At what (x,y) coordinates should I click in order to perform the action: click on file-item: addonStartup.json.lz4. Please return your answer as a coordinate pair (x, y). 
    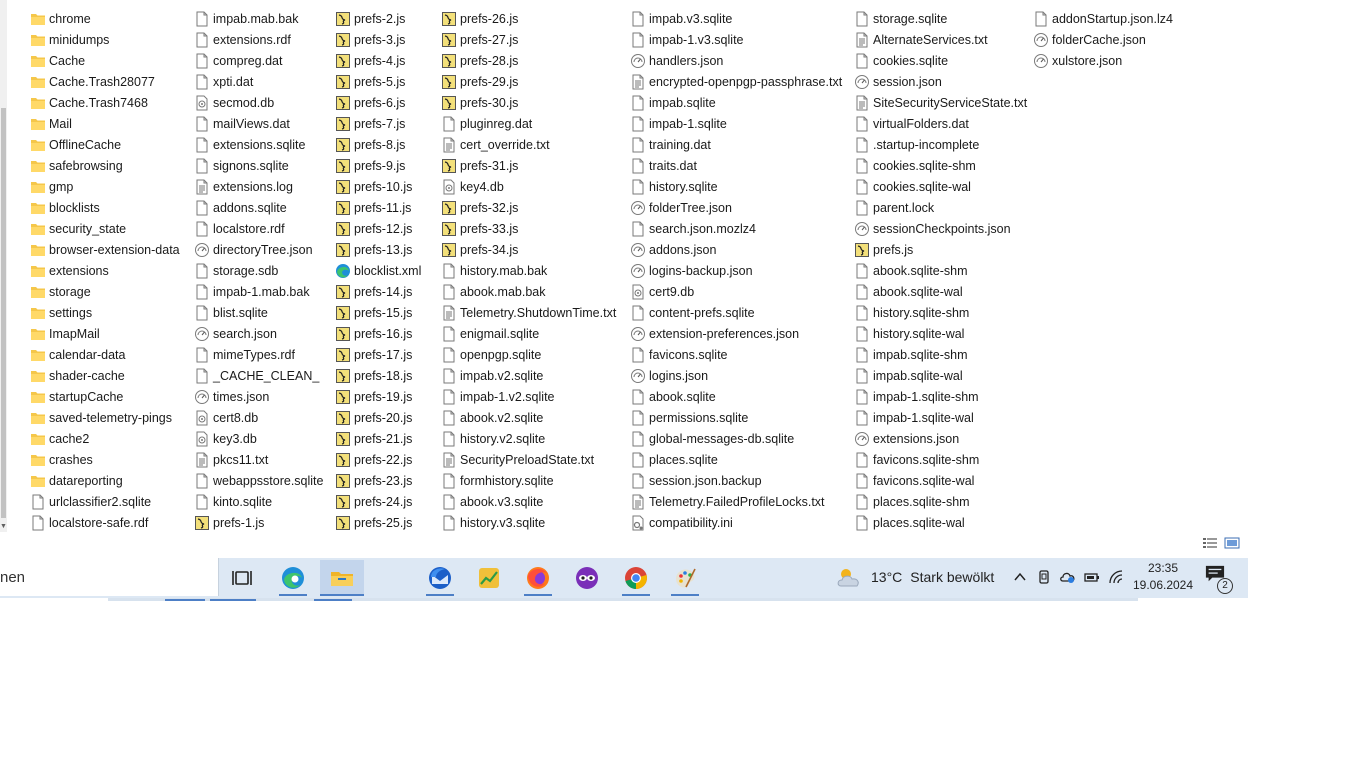
    Looking at the image, I should click on (1103, 18).